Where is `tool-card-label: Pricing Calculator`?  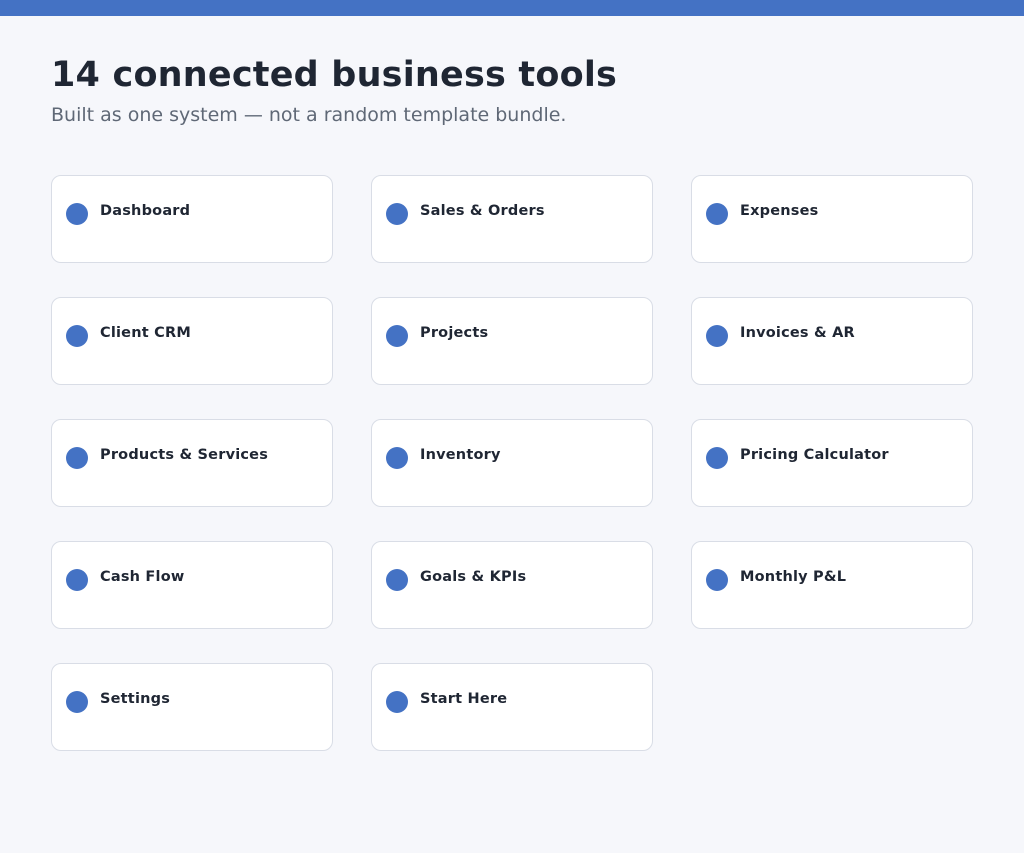 tool-card-label: Pricing Calculator is located at coordinates (814, 455).